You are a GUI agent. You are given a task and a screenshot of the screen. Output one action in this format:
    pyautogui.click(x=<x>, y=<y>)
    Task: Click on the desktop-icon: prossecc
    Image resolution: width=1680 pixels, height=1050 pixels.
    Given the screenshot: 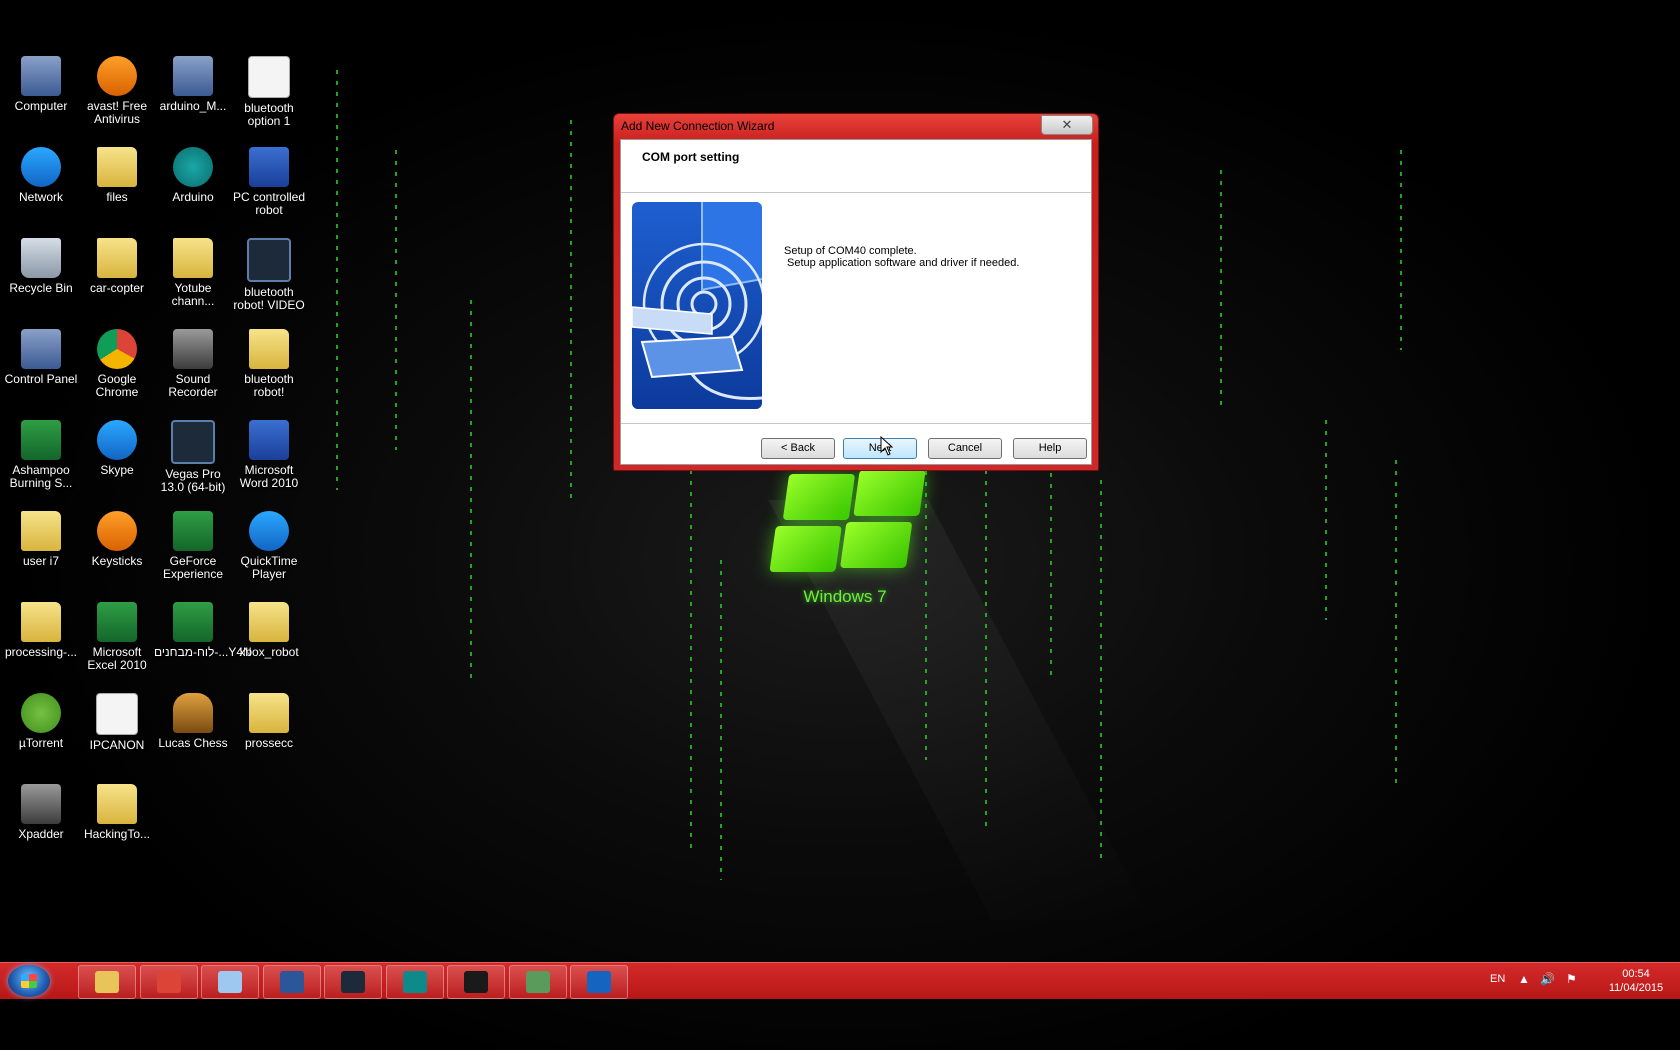 What is the action you would take?
    pyautogui.click(x=269, y=736)
    